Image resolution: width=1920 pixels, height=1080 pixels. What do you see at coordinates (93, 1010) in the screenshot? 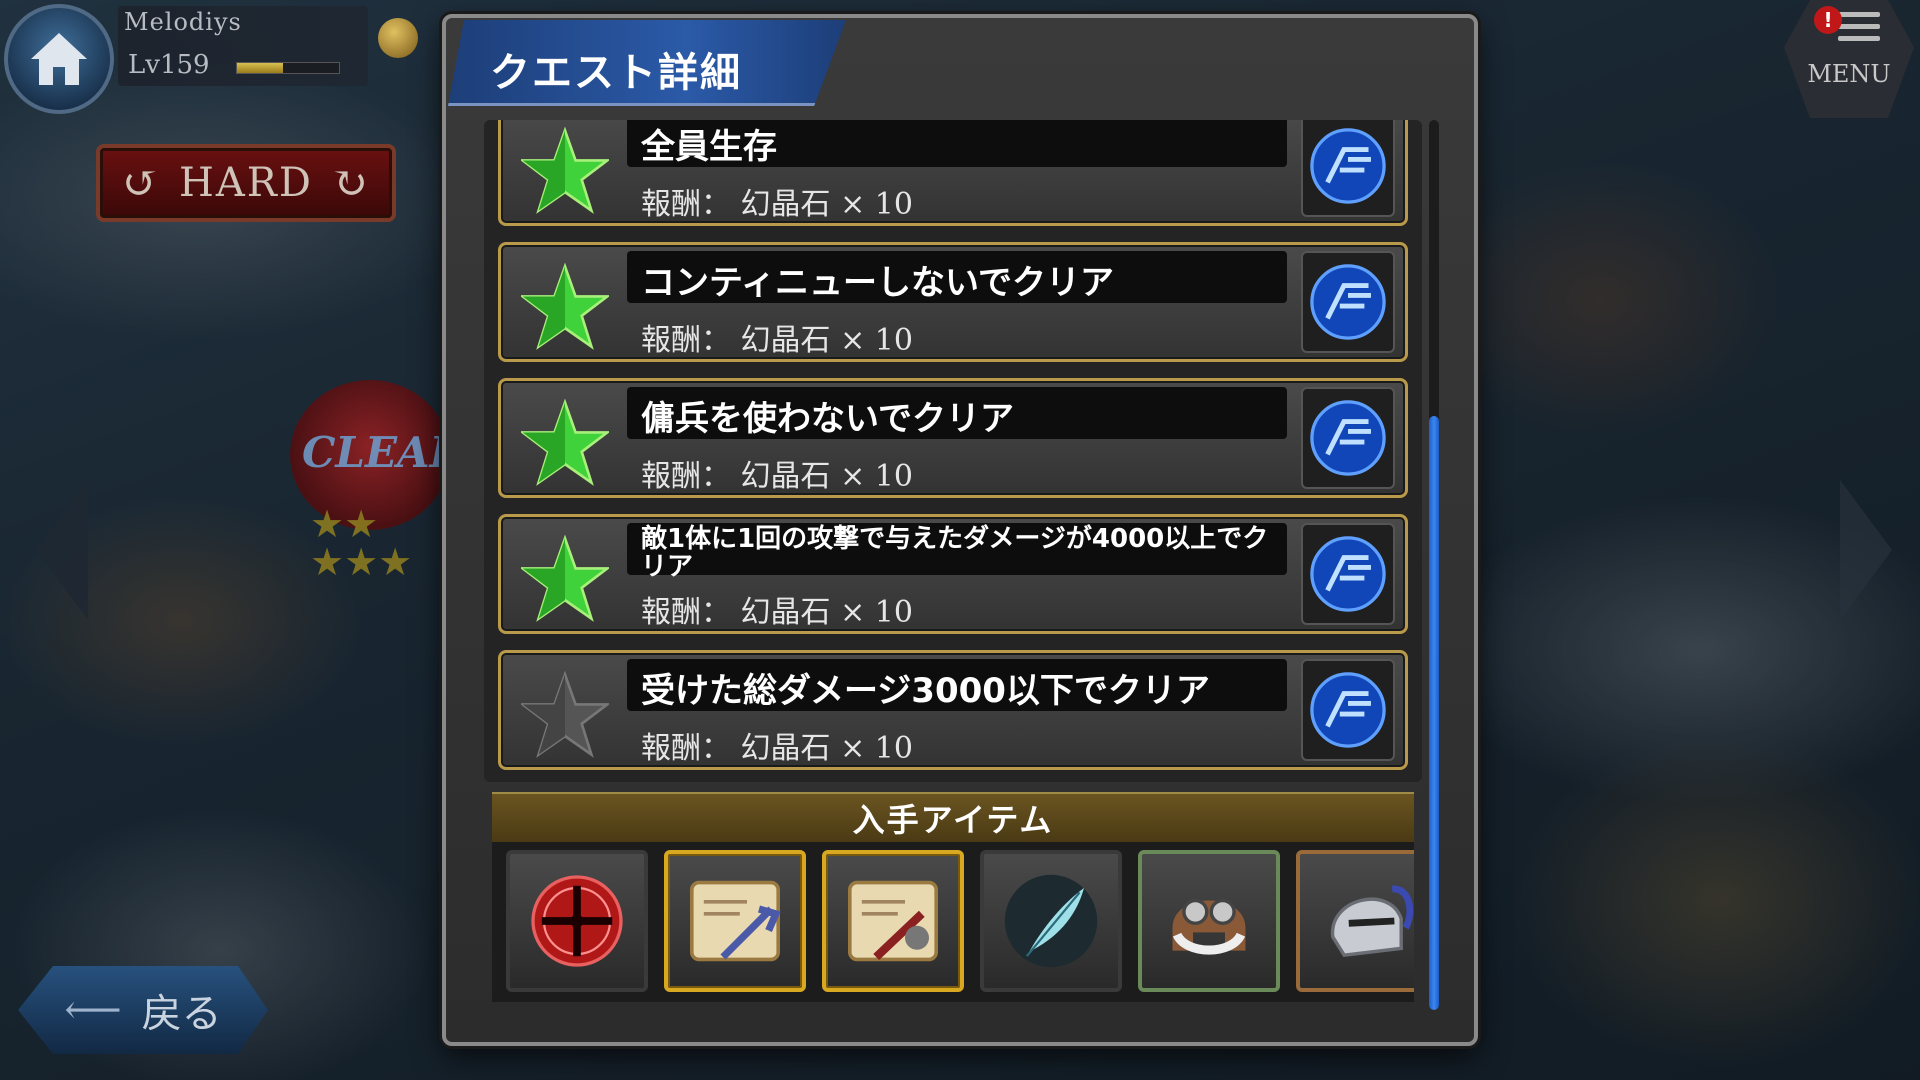
I see `back-arrow-icon: ⟵` at bounding box center [93, 1010].